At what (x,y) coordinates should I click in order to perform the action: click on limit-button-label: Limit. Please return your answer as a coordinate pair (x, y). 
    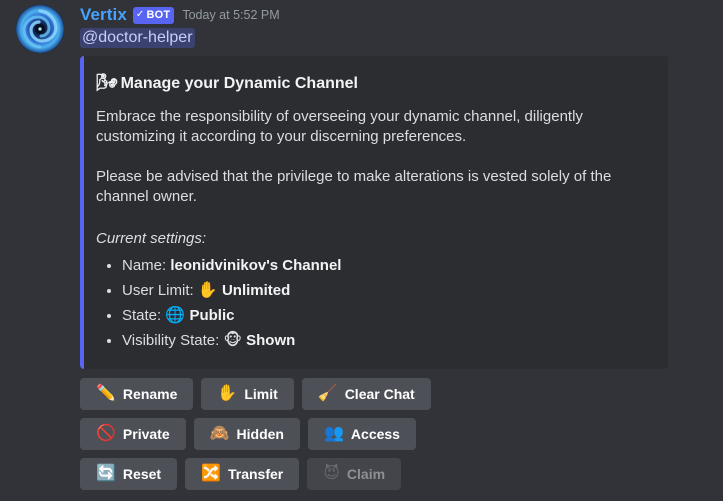
    Looking at the image, I should click on (261, 394).